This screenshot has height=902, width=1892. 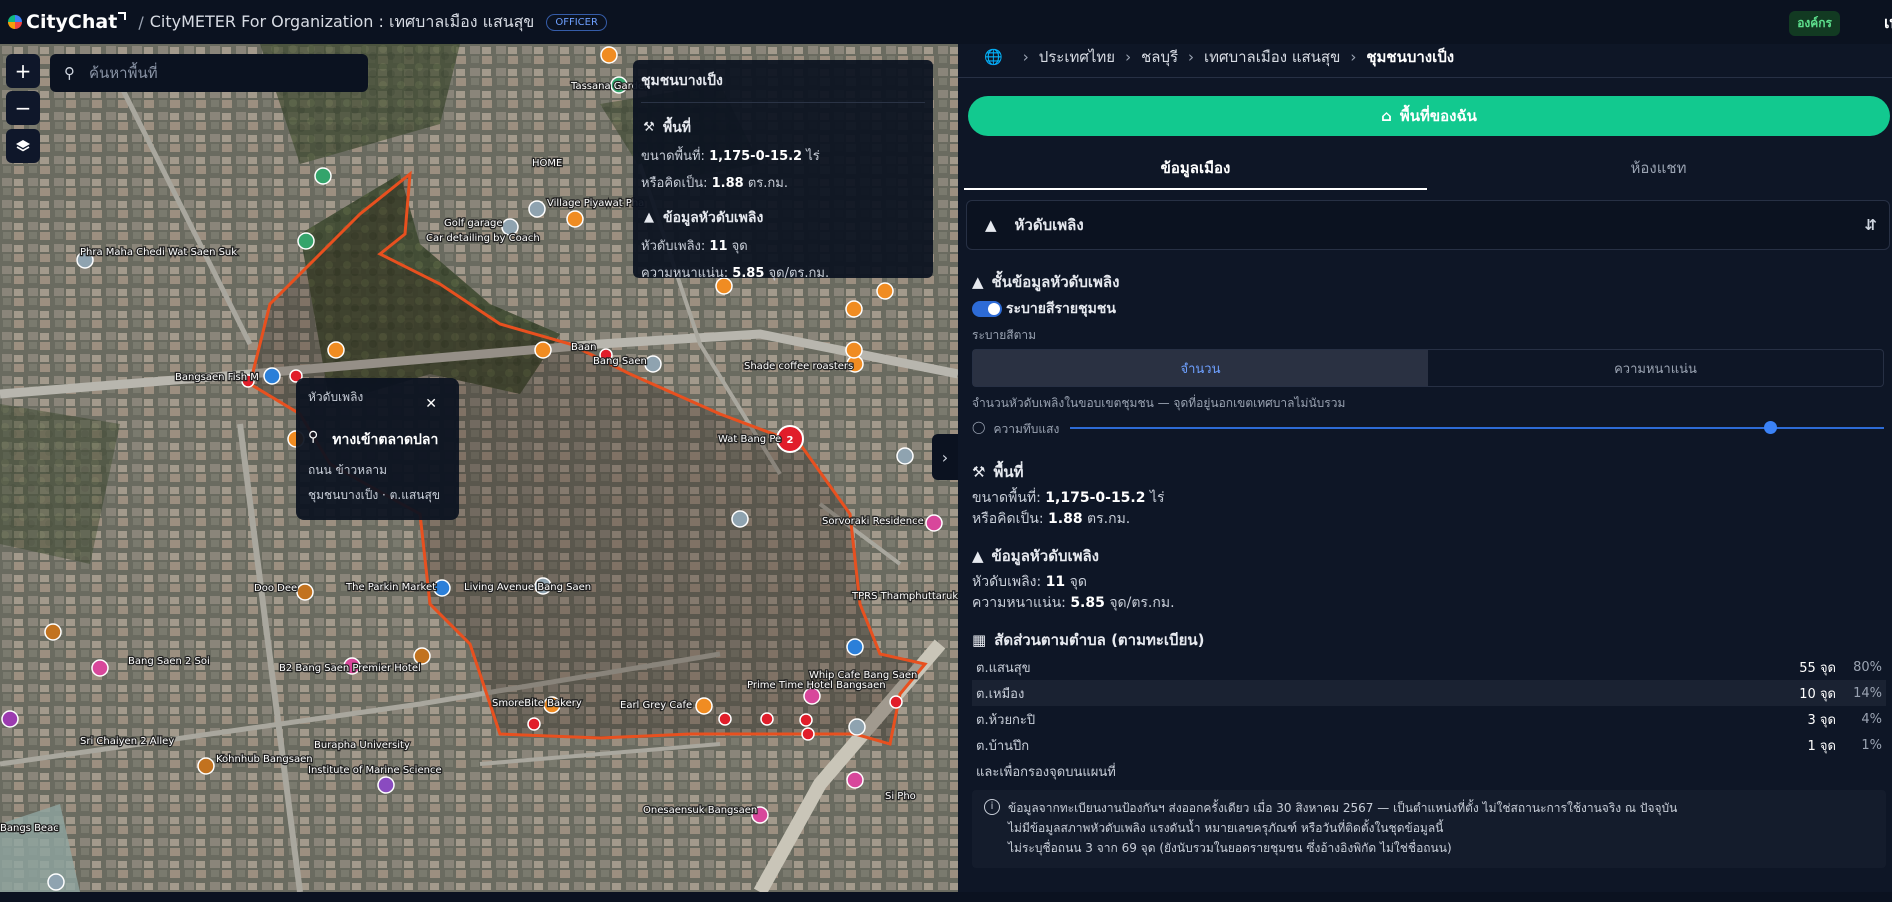 What do you see at coordinates (979, 640) in the screenshot?
I see `map-icon: ▦` at bounding box center [979, 640].